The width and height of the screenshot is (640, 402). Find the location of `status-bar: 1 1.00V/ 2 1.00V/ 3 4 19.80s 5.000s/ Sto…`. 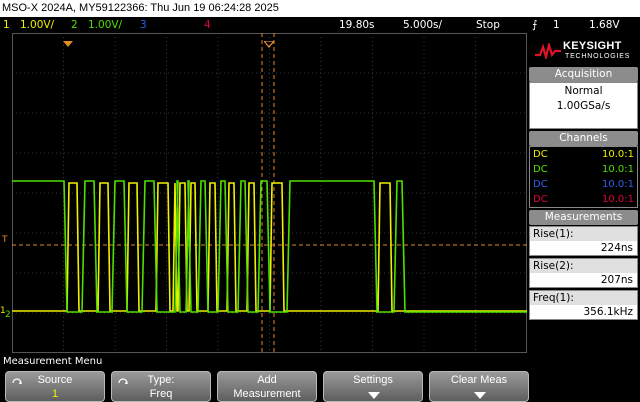

status-bar: 1 1.00V/ 2 1.00V/ 3 4 19.80s 5.000s/ Sto… is located at coordinates (320, 25).